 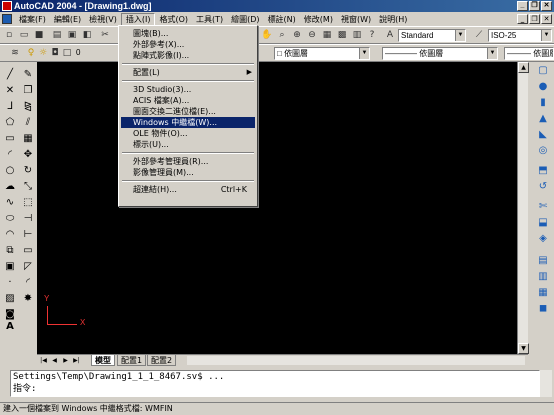 What do you see at coordinates (520, 35) in the screenshot?
I see `dim-style-select: ISO-25 ▼` at bounding box center [520, 35].